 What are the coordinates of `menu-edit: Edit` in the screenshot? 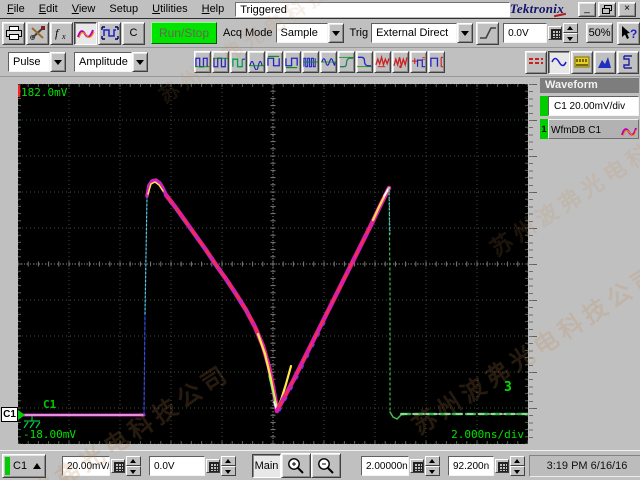 It's located at (48, 9).